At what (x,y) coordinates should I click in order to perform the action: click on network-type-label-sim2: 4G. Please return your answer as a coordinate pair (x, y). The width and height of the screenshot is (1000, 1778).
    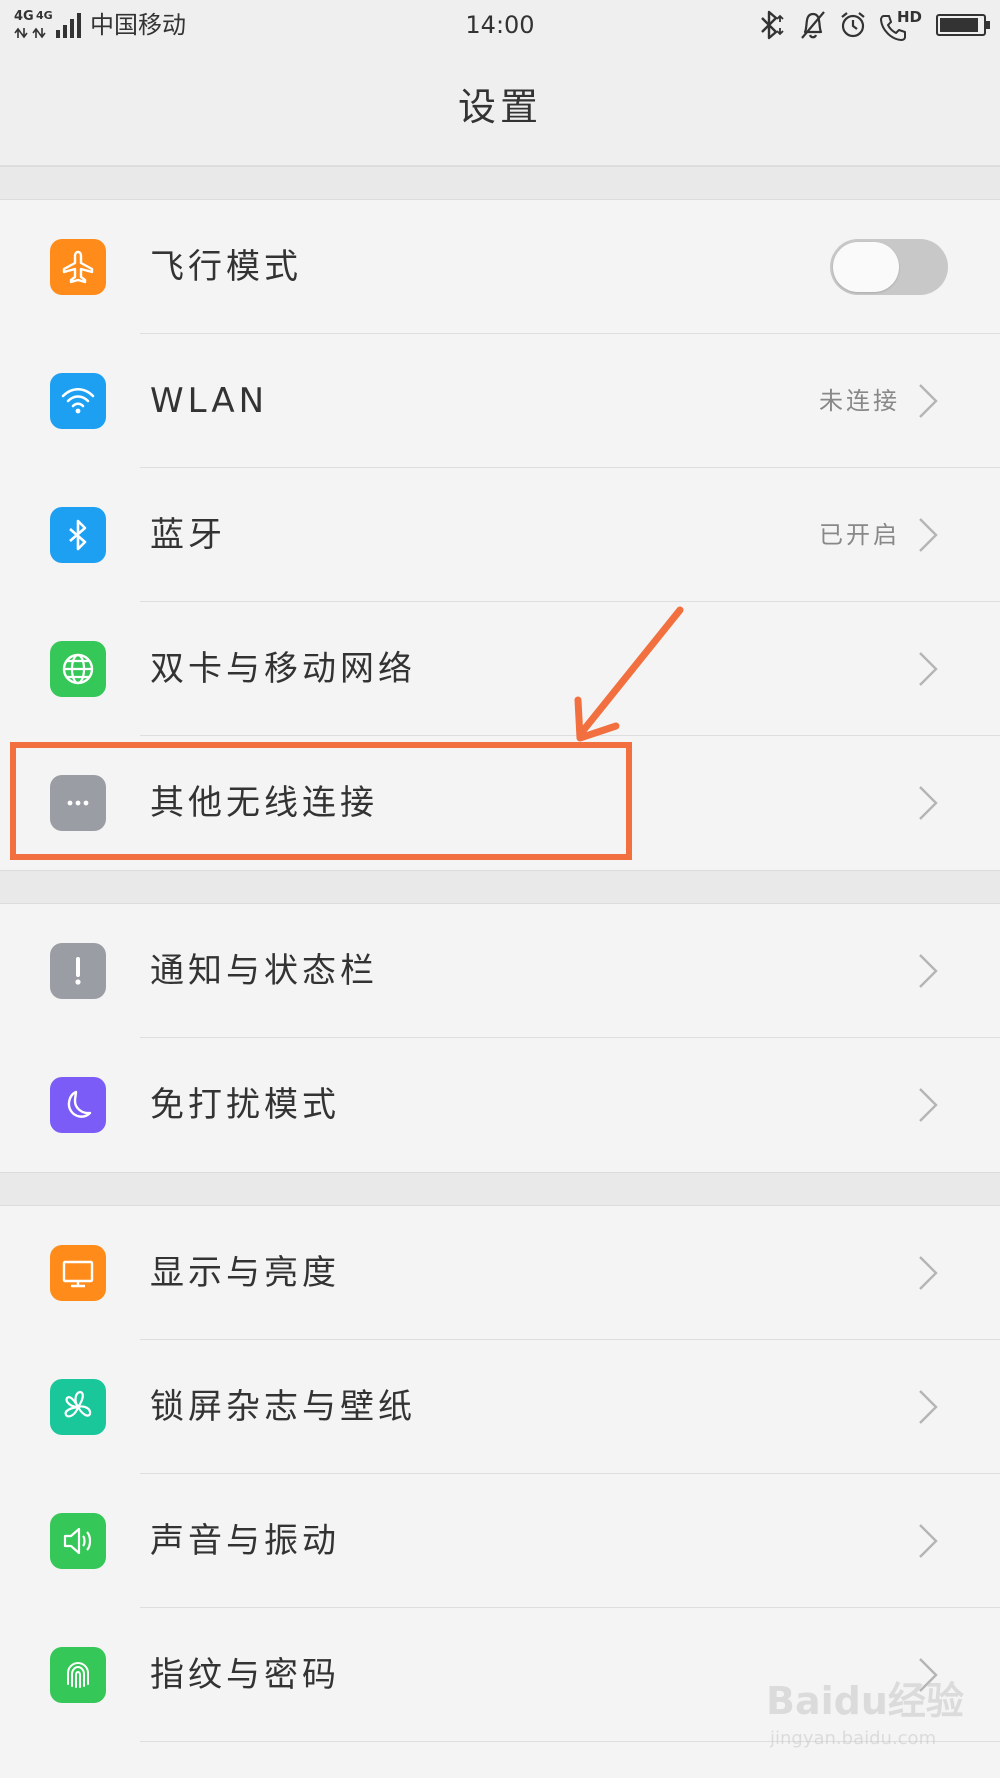
    Looking at the image, I should click on (44, 15).